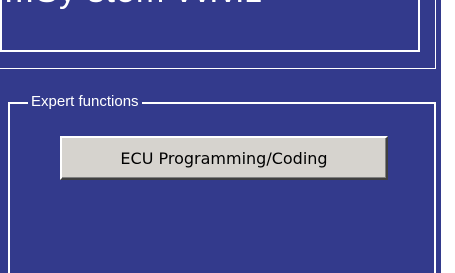  Describe the element at coordinates (448, 136) in the screenshot. I see `window-edge` at that location.